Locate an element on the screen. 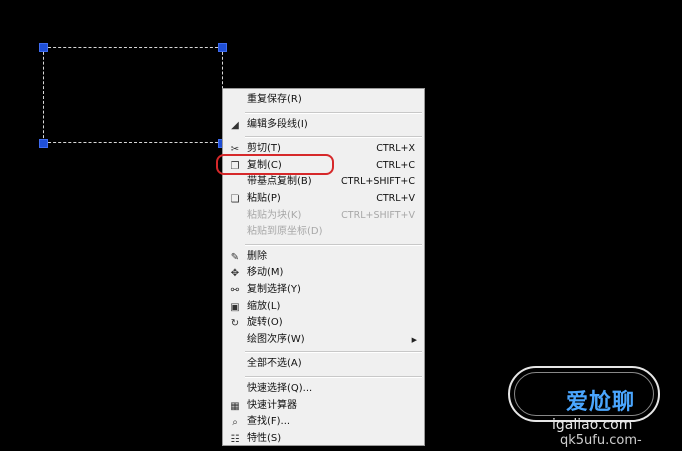  watermark-url-secondary: qk5ufu.com- is located at coordinates (601, 440).